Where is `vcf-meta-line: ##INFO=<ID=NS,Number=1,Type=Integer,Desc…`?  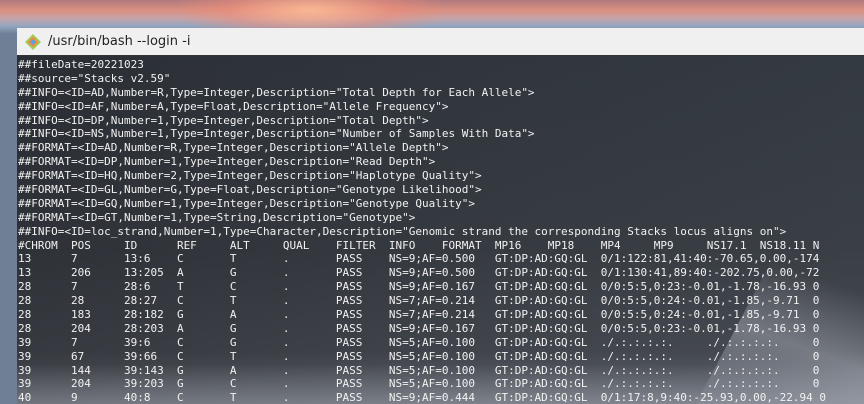
vcf-meta-line: ##INFO=<ID=NS,Number=1,Type=Integer,Desc… is located at coordinates (276, 134).